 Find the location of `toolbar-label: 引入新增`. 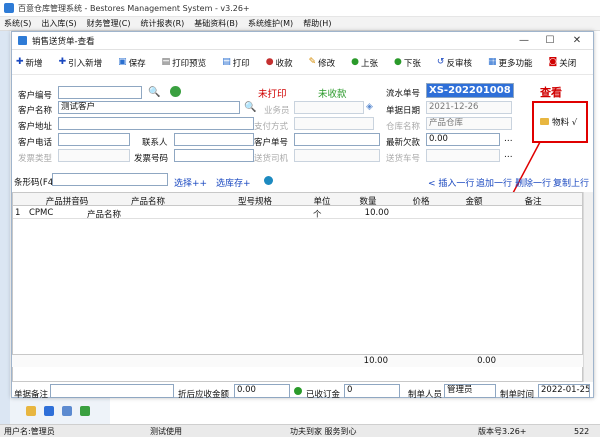

toolbar-label: 引入新增 is located at coordinates (85, 63).